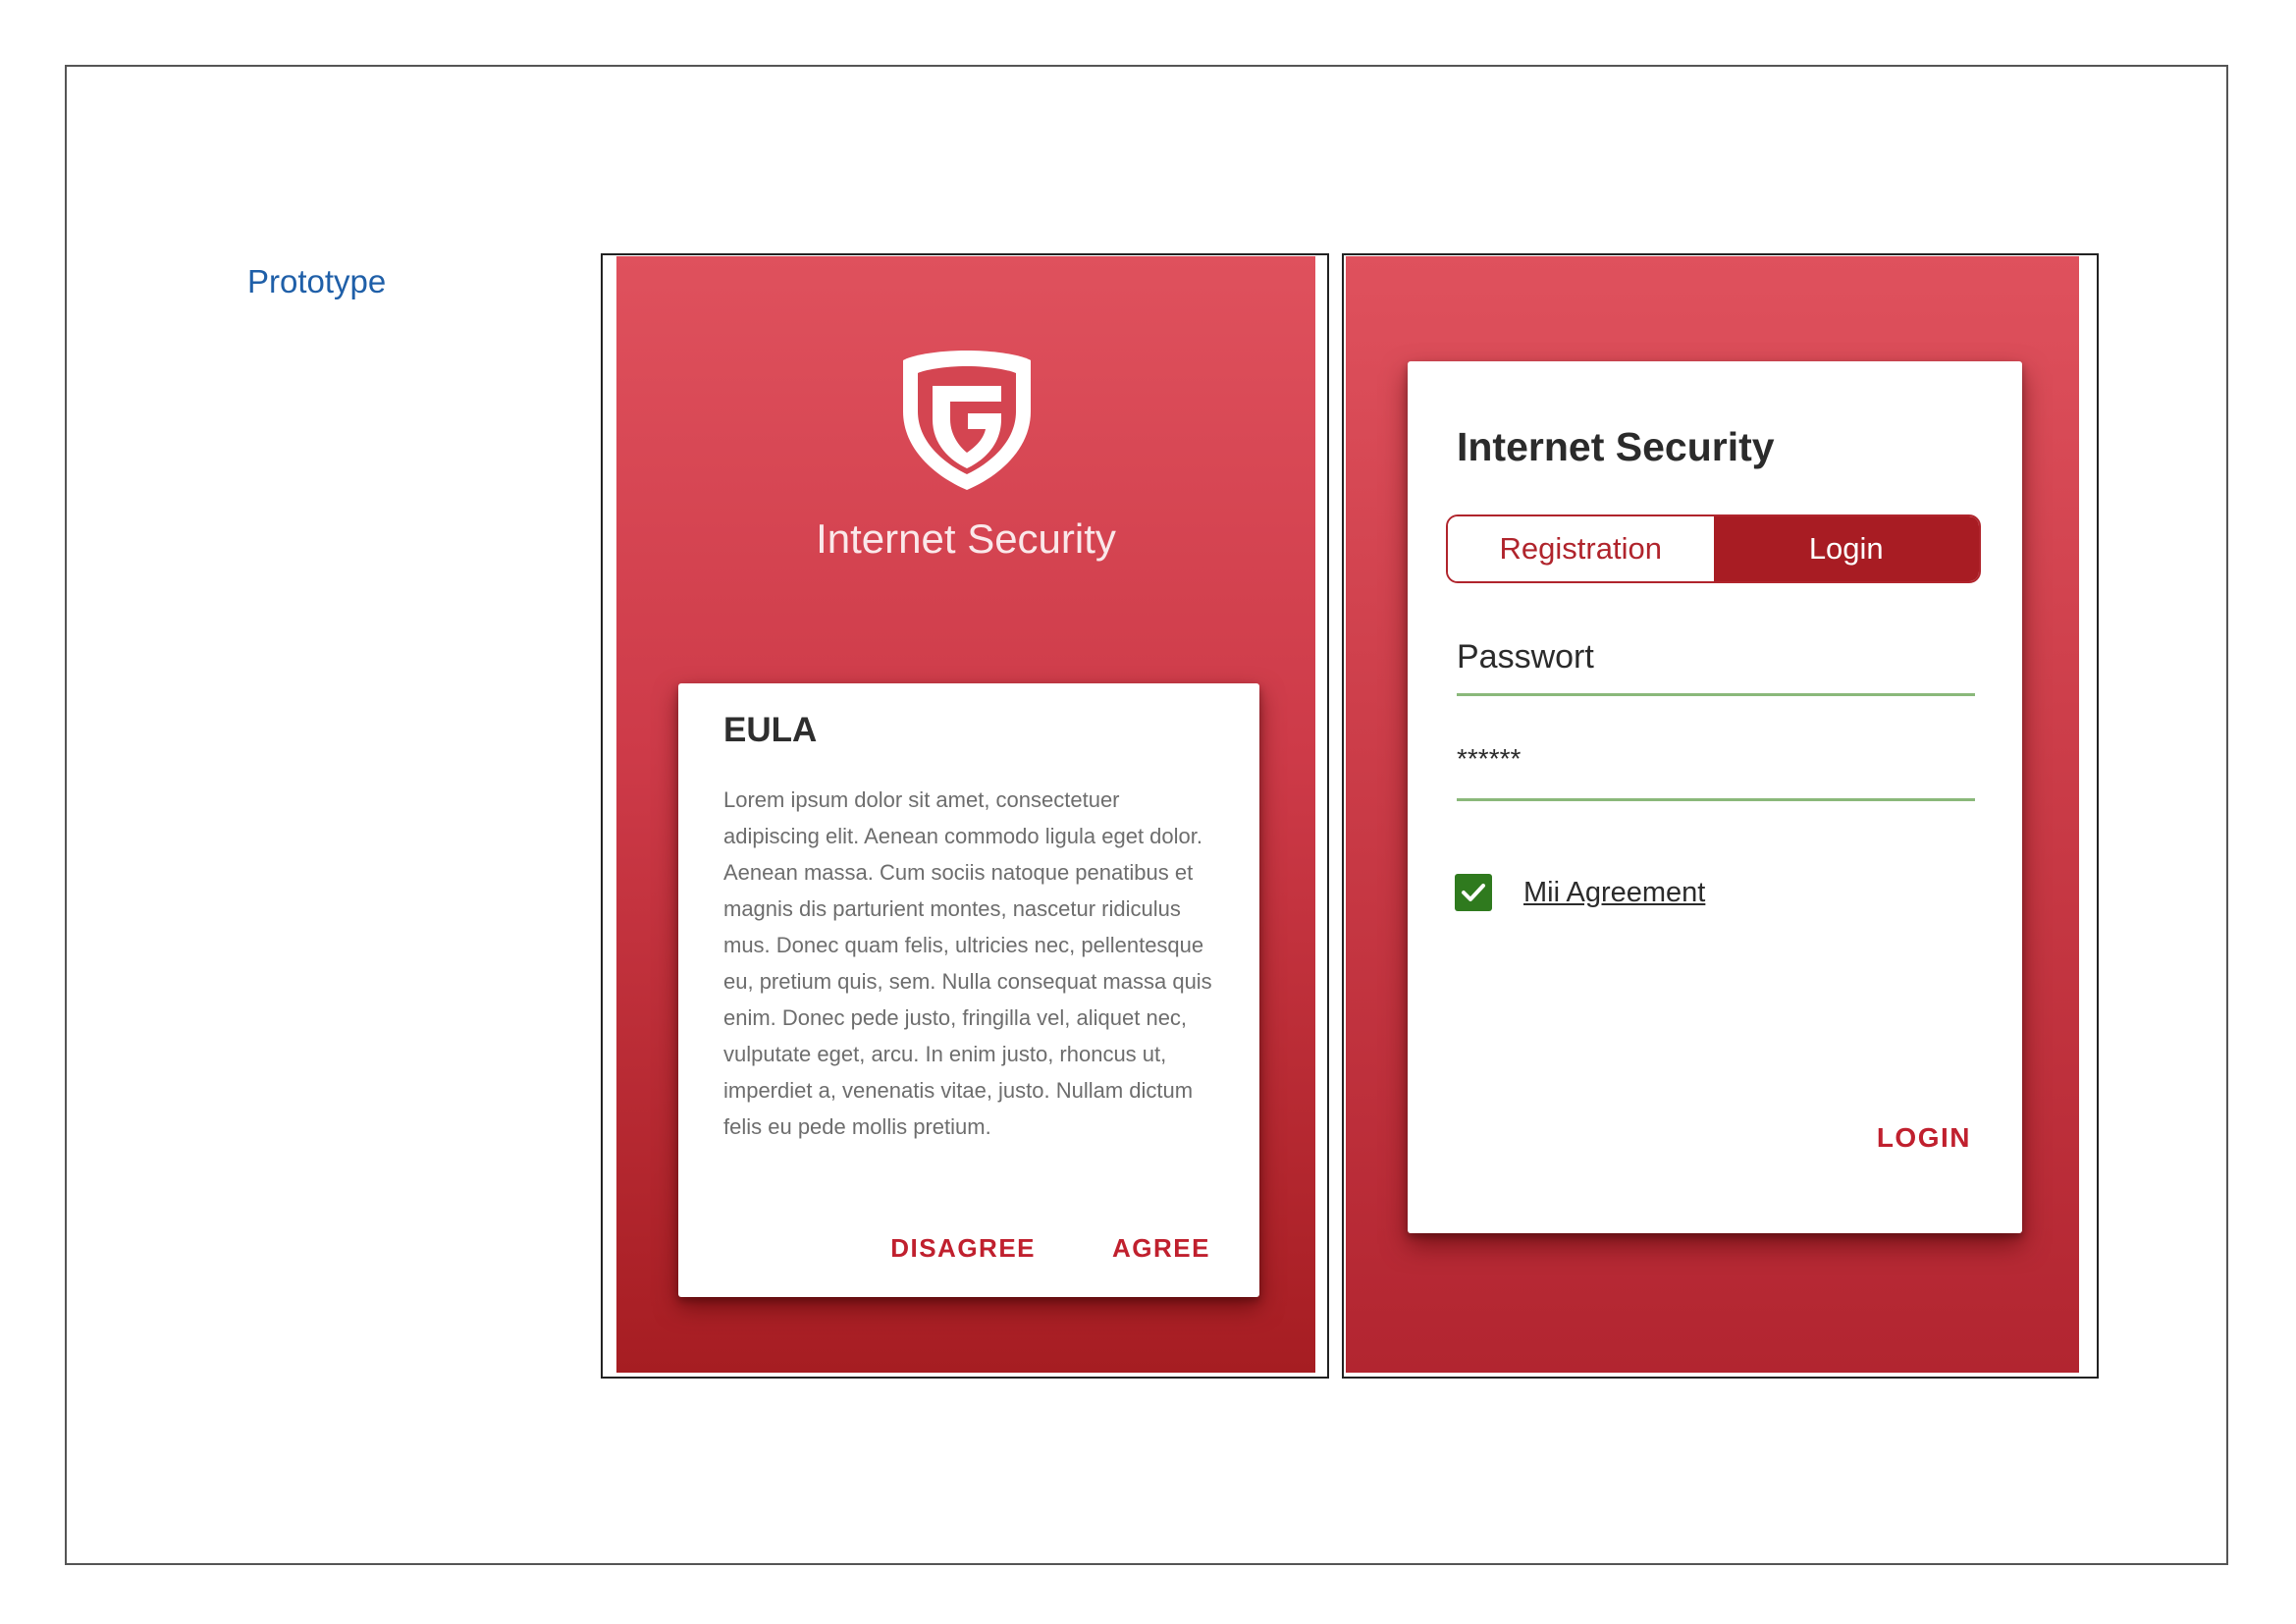  Describe the element at coordinates (966, 538) in the screenshot. I see `app-name: Internet Security` at that location.